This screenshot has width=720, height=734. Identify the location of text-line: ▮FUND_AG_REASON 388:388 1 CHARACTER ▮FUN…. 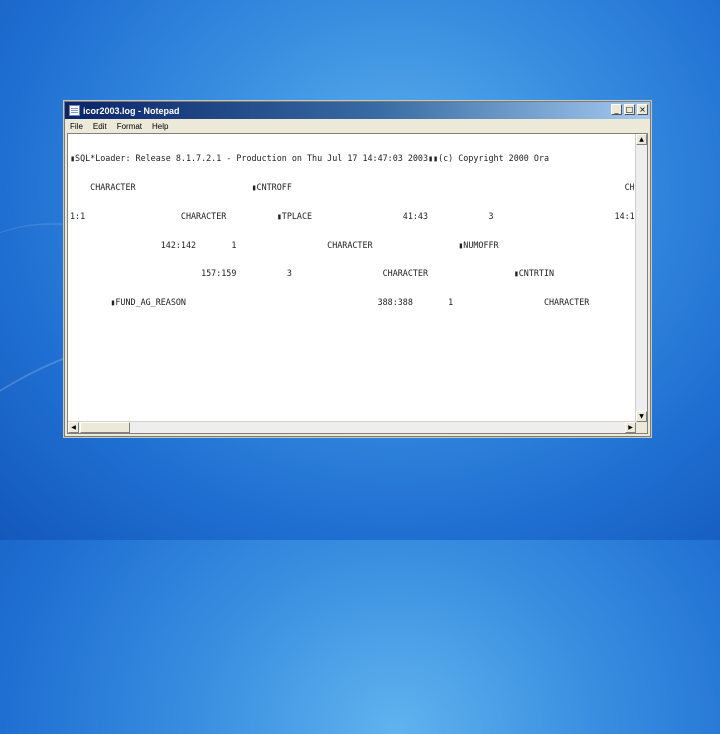
(350, 302).